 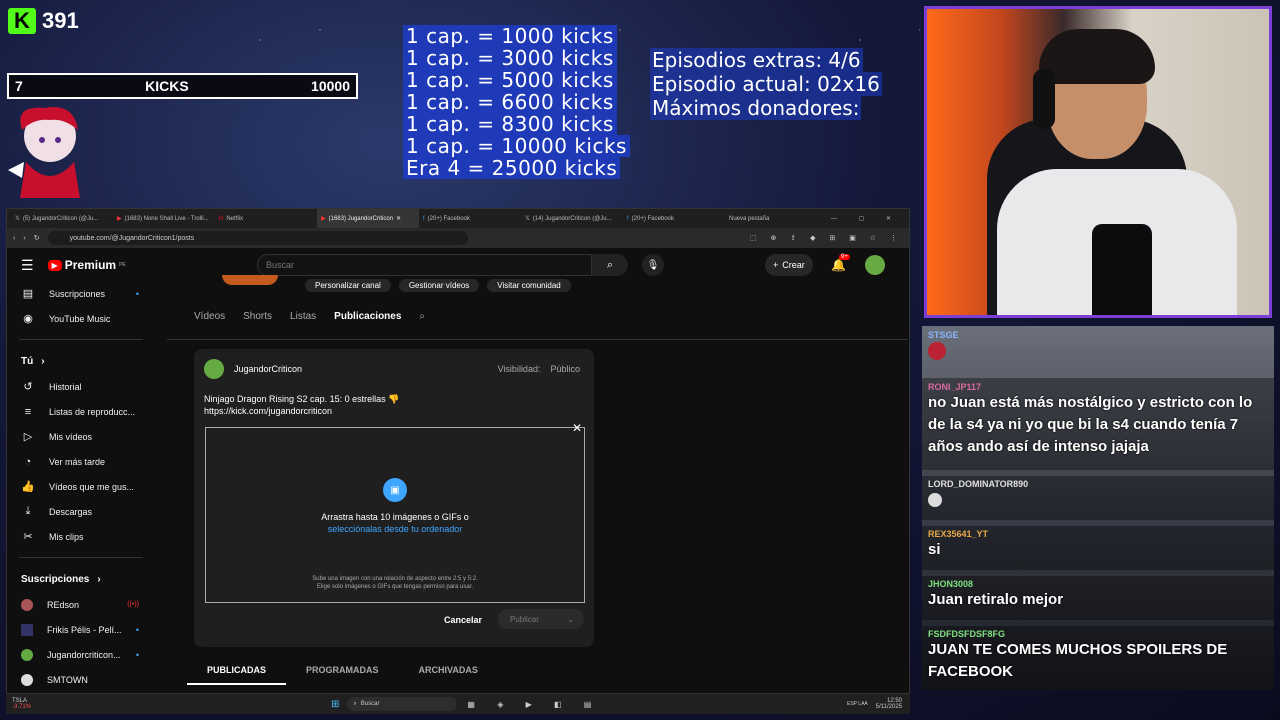 What do you see at coordinates (167, 86) in the screenshot?
I see `goal-label: KICKS` at bounding box center [167, 86].